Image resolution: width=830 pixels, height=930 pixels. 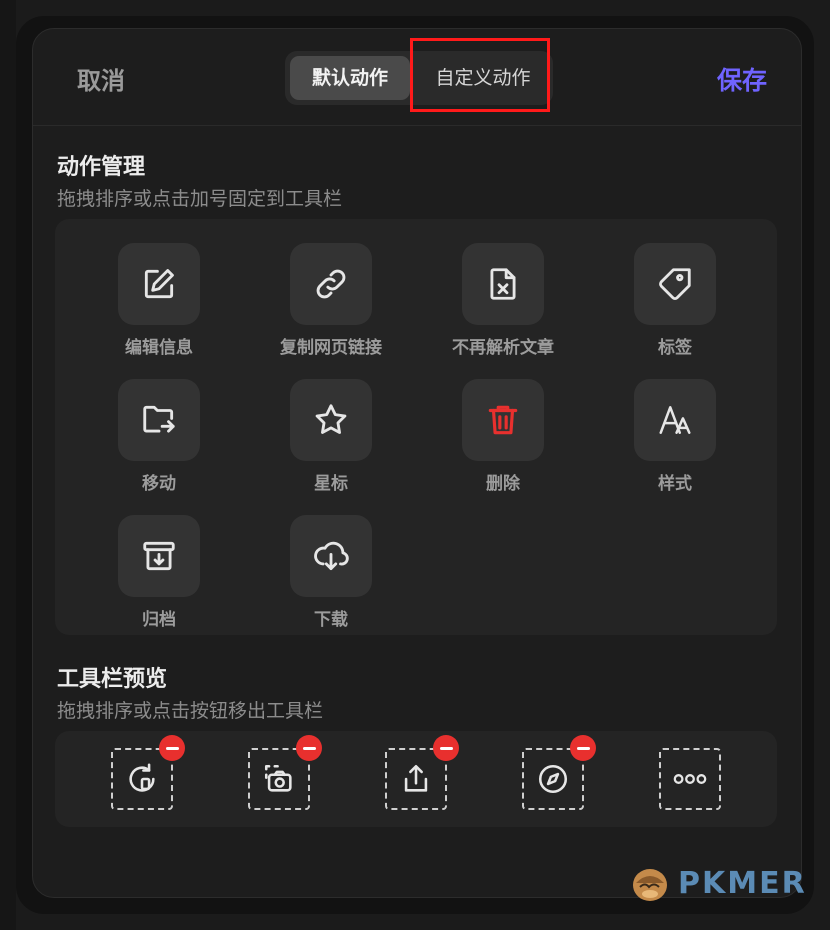 I want to click on text-style-icon, so click(x=675, y=420).